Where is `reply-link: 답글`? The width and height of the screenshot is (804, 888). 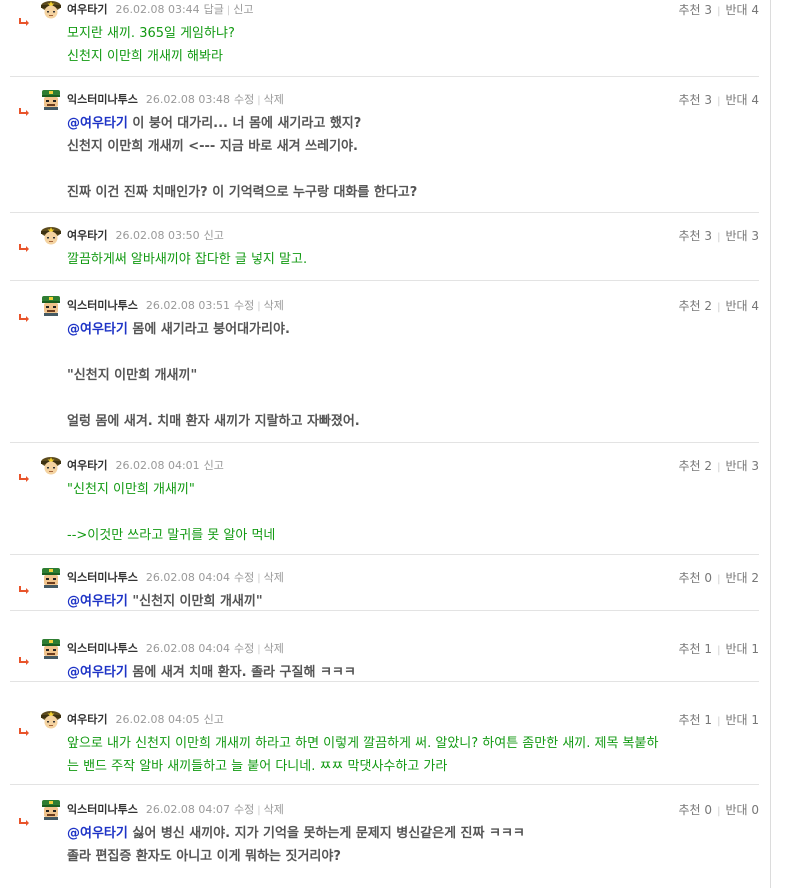
reply-link: 답글 is located at coordinates (214, 9).